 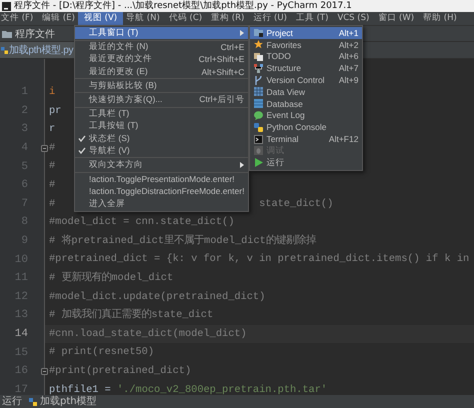 I want to click on chat-bubble-icon, so click(x=259, y=115).